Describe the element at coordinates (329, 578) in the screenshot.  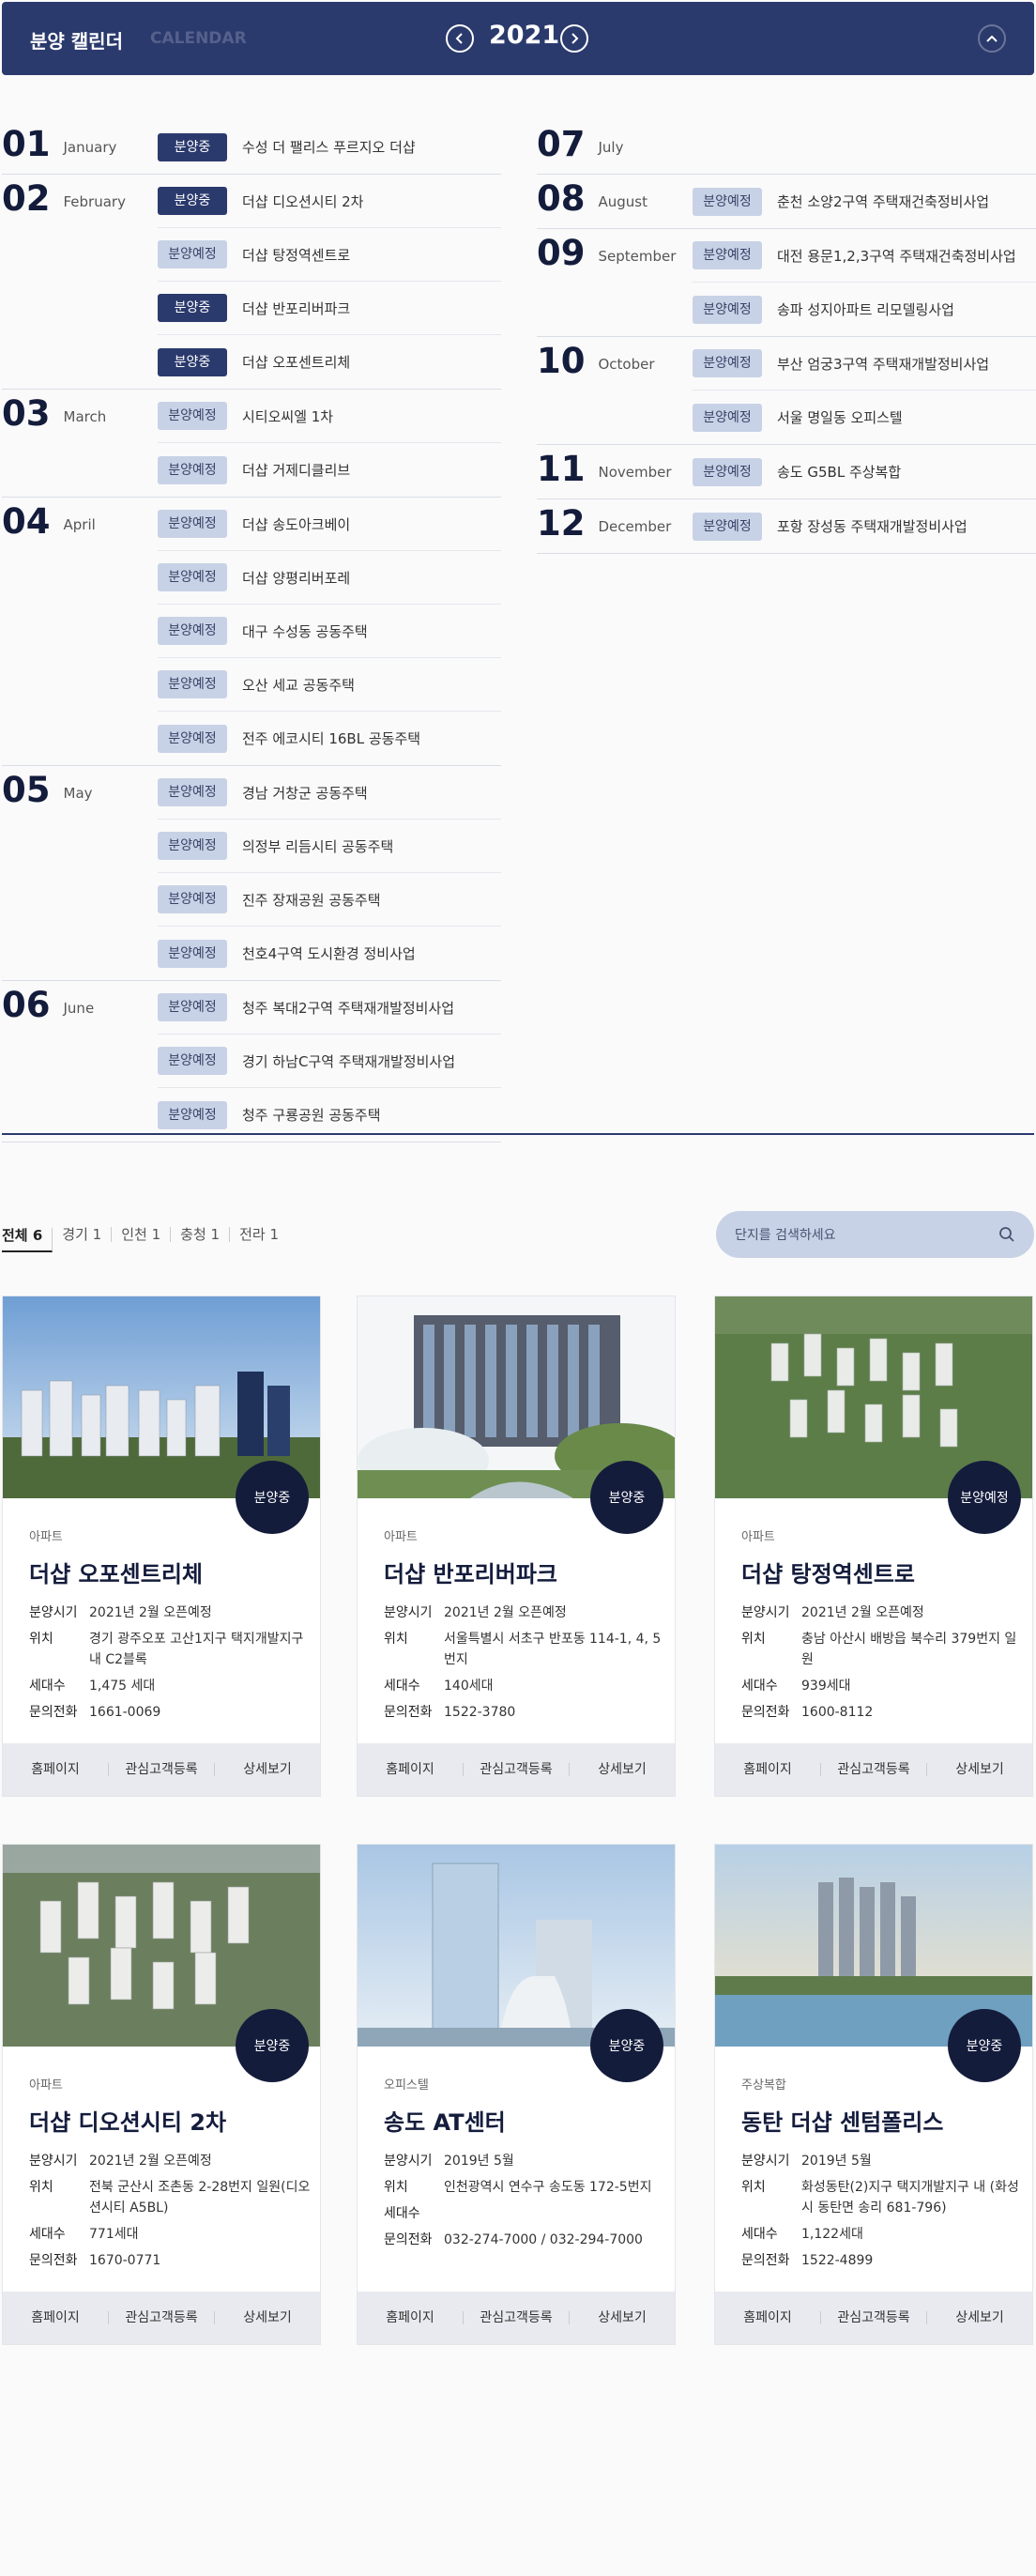
I see `calendar-item: 분양예정 더샵 양평리버포레` at that location.